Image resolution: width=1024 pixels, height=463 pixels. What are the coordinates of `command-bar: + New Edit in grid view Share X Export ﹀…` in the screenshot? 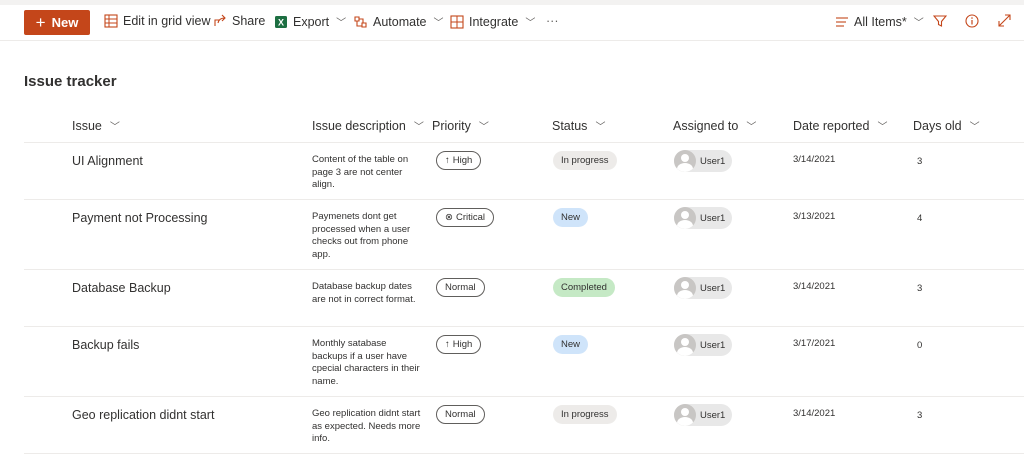 It's located at (512, 23).